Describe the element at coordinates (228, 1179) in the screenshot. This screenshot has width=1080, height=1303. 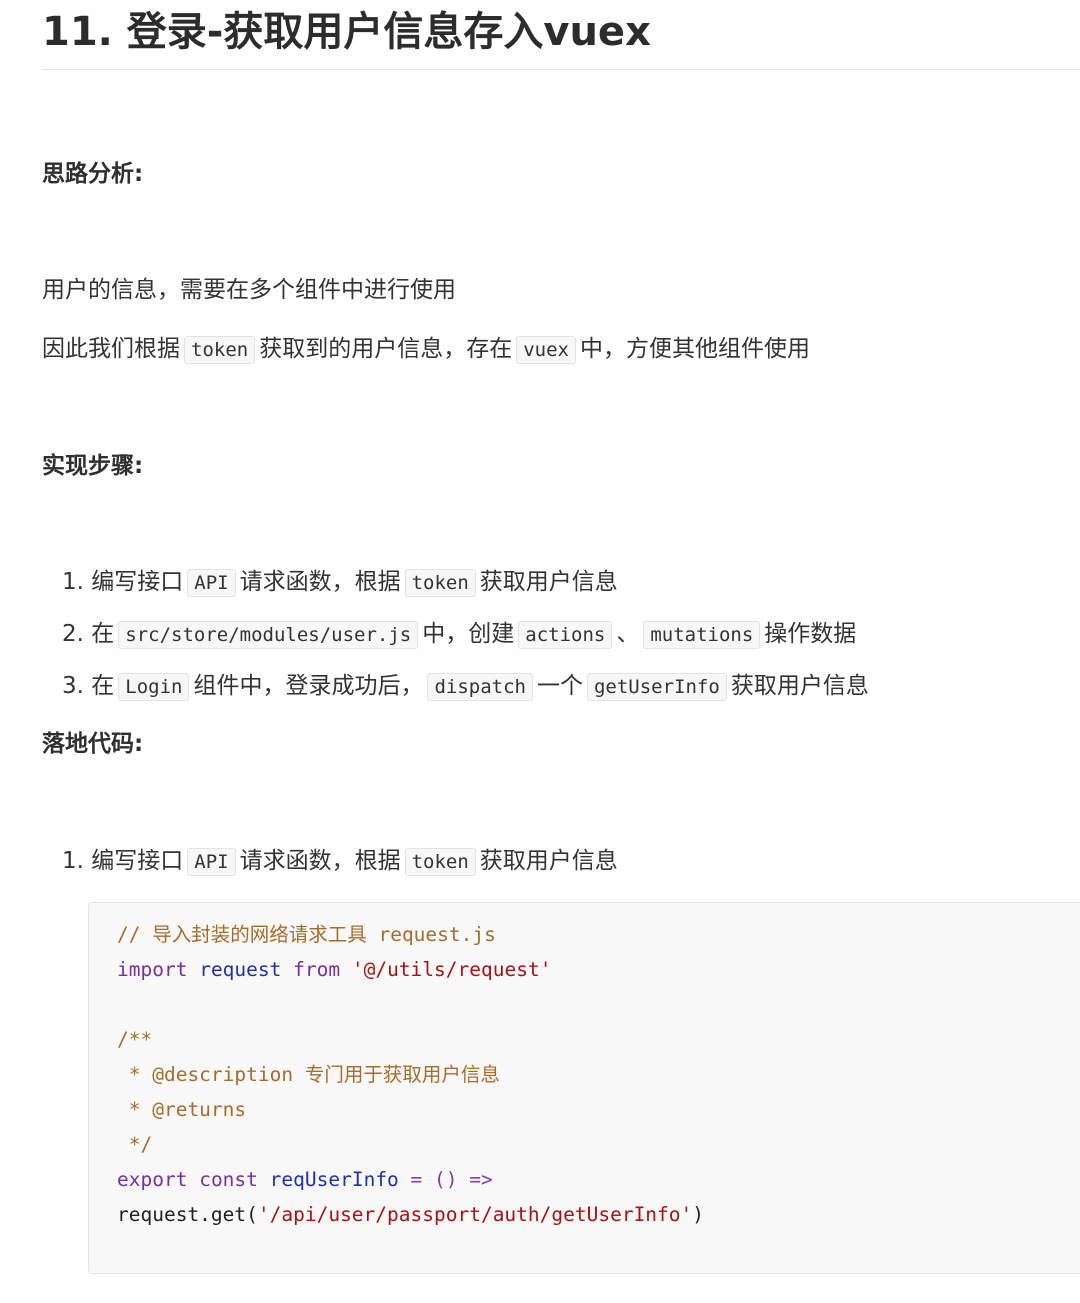
I see `code-keyword: const` at that location.